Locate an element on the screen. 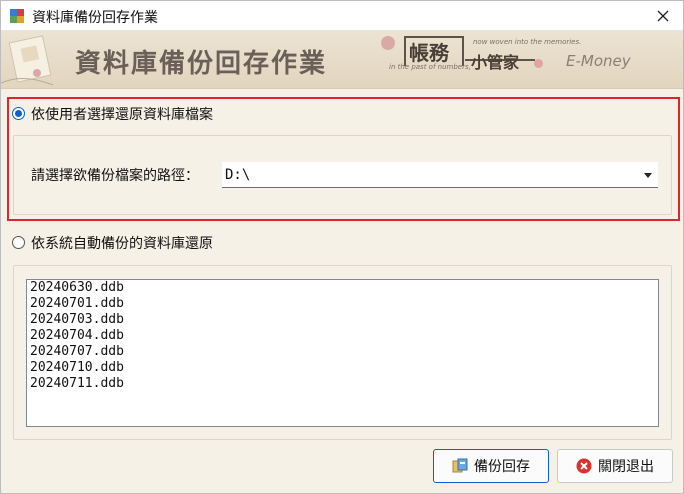 The width and height of the screenshot is (684, 494). brand-subtitle: 小管家 is located at coordinates (495, 62).